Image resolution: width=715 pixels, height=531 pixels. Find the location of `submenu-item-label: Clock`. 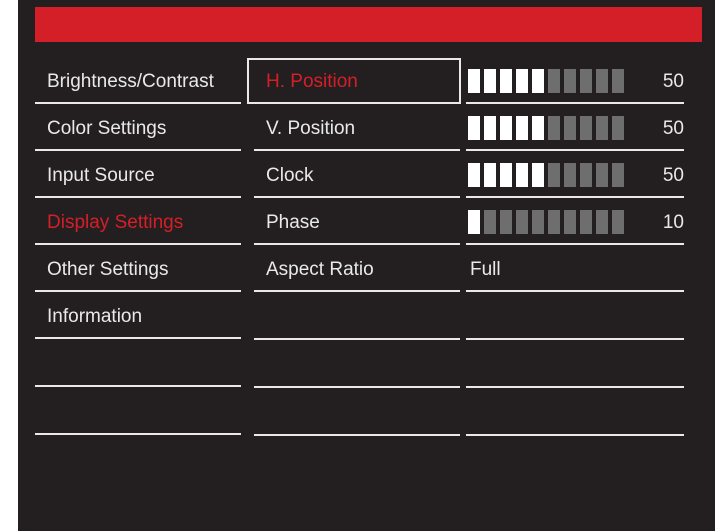

submenu-item-label: Clock is located at coordinates (290, 175).